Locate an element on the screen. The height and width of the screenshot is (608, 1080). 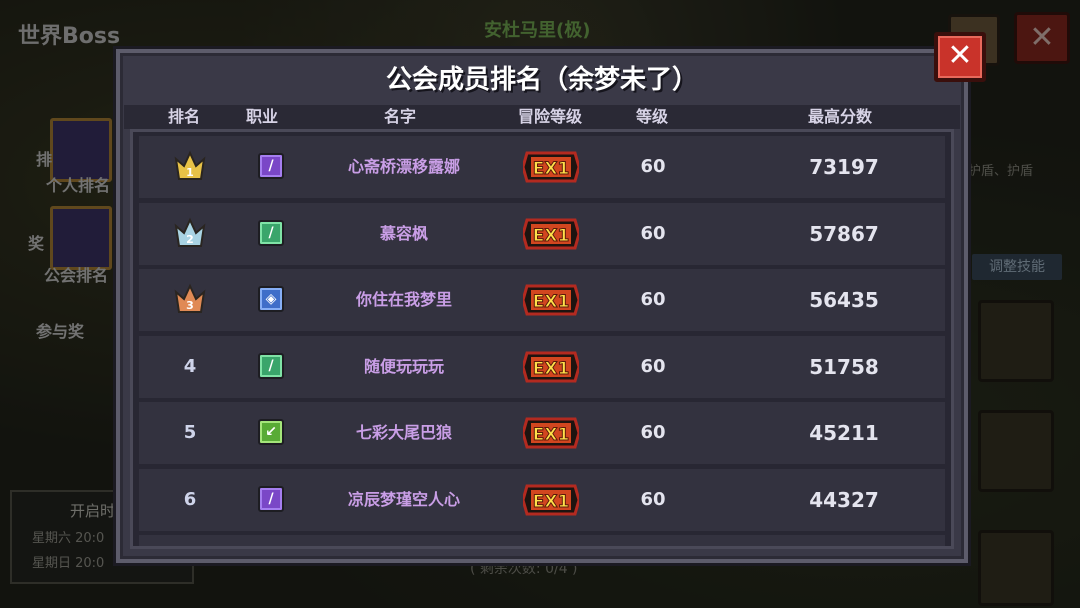
rank-crown-number: 3 is located at coordinates (190, 305).